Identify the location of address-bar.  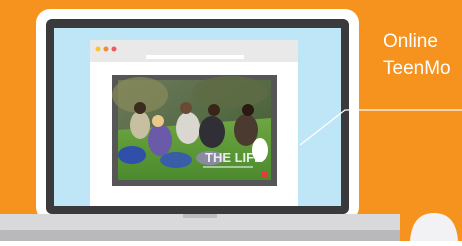
(195, 57).